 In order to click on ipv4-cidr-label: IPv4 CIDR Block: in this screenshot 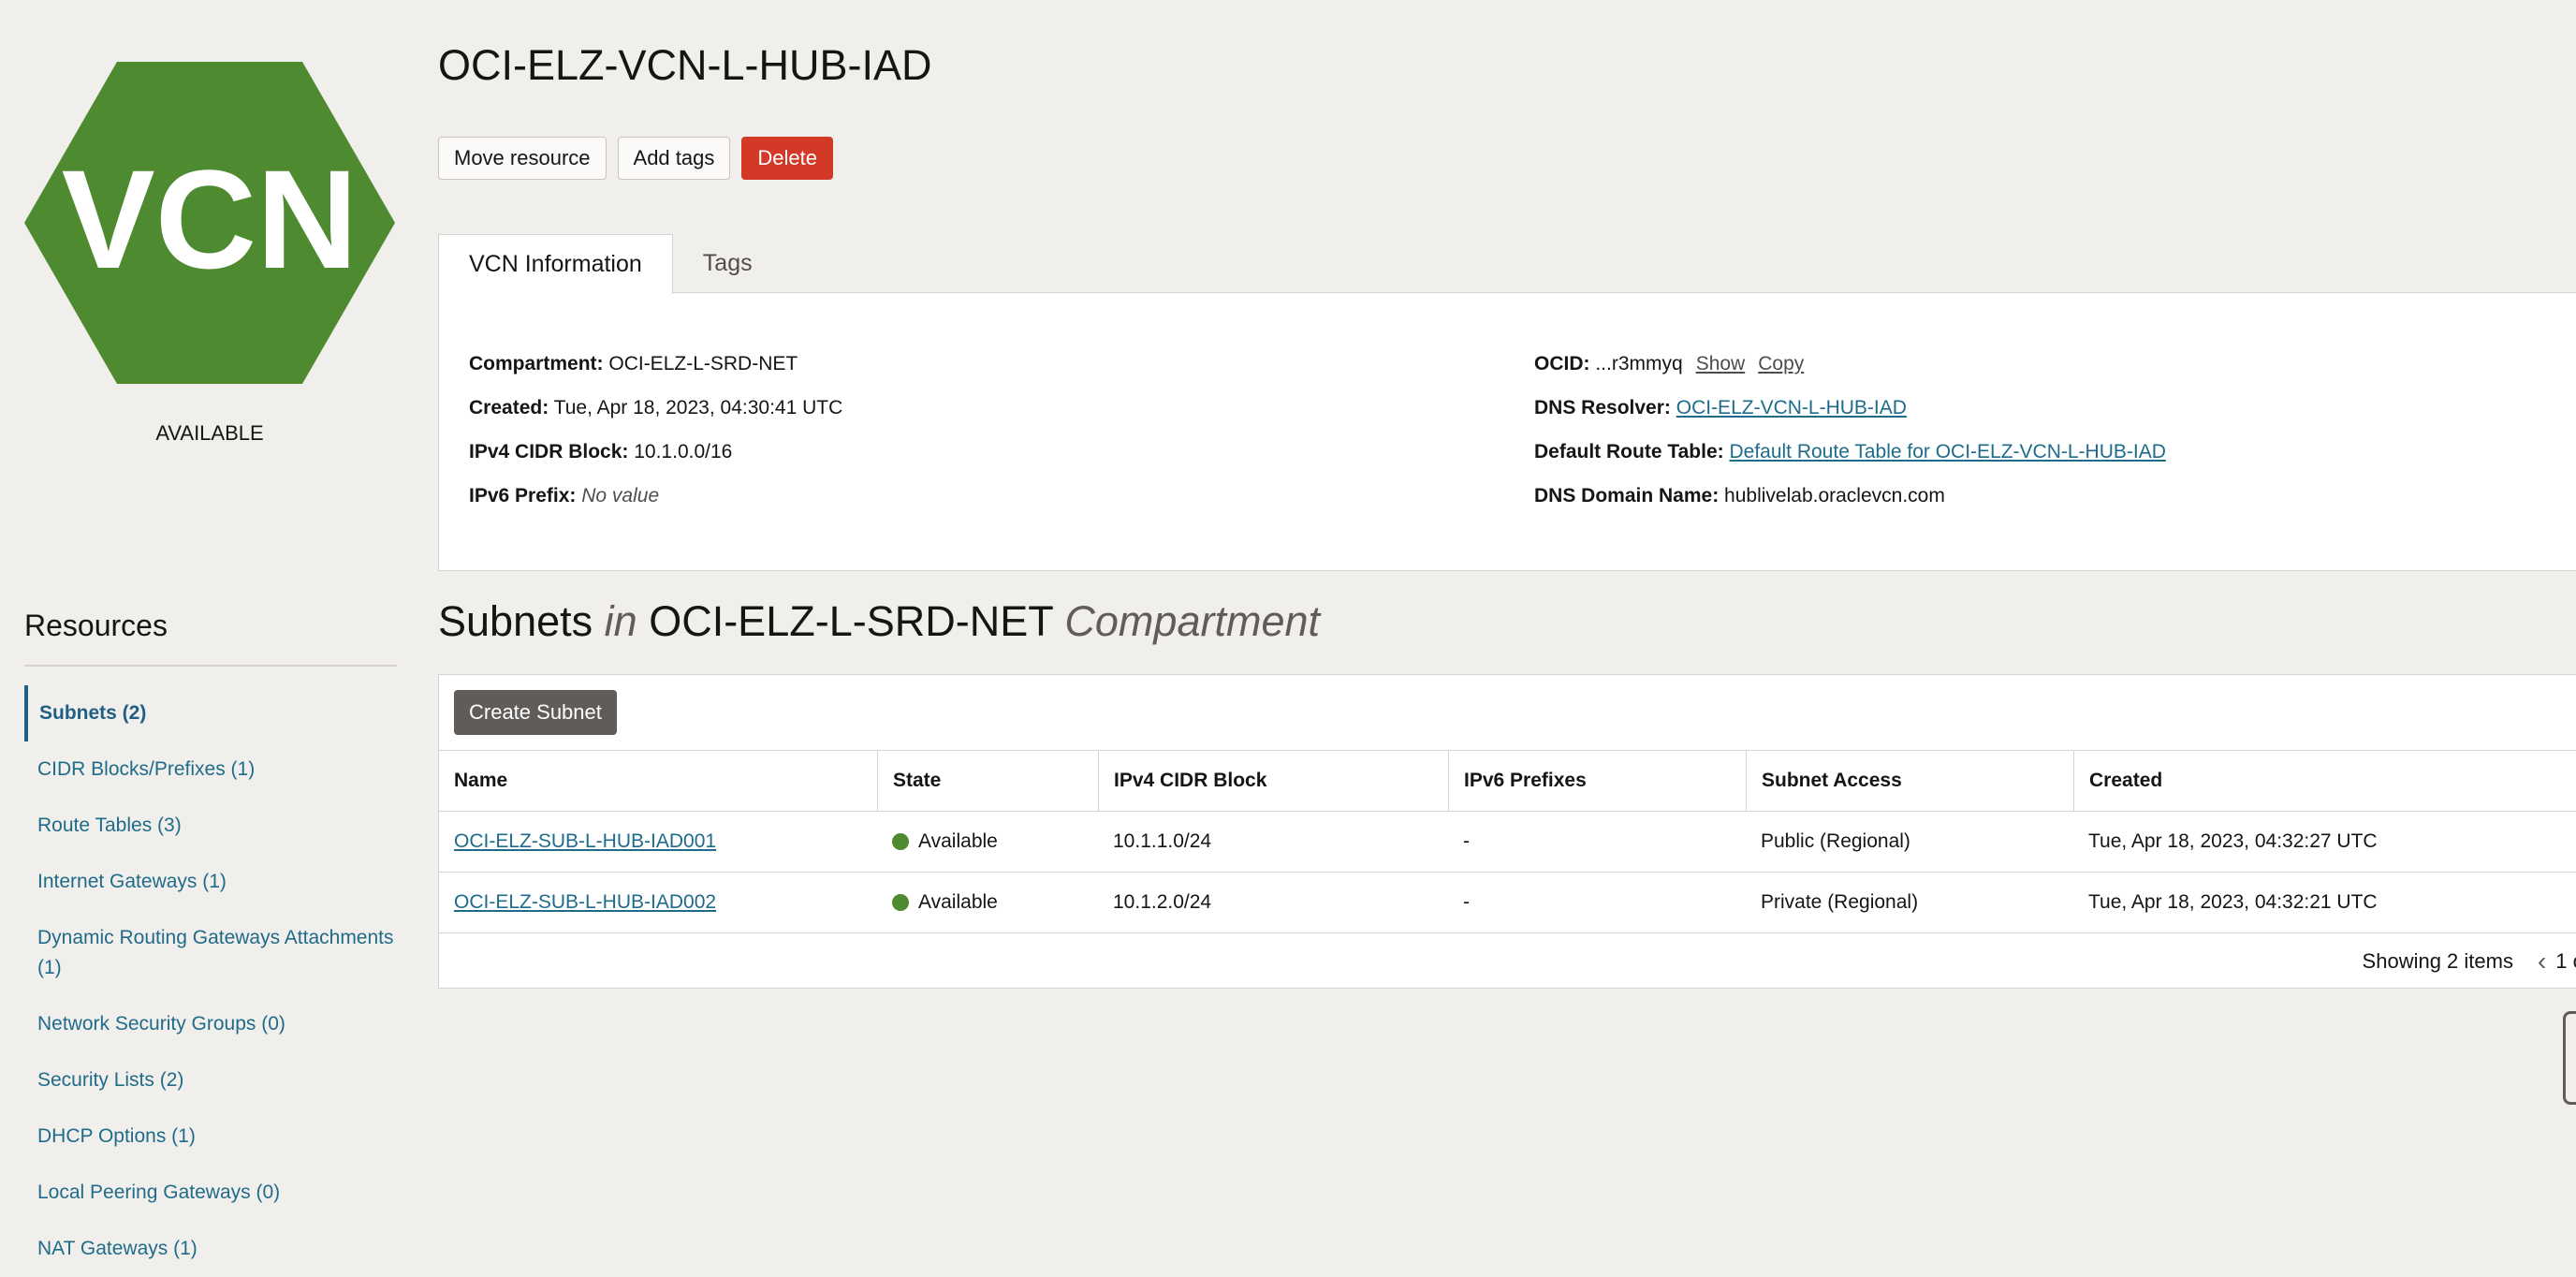, I will do `click(549, 451)`.